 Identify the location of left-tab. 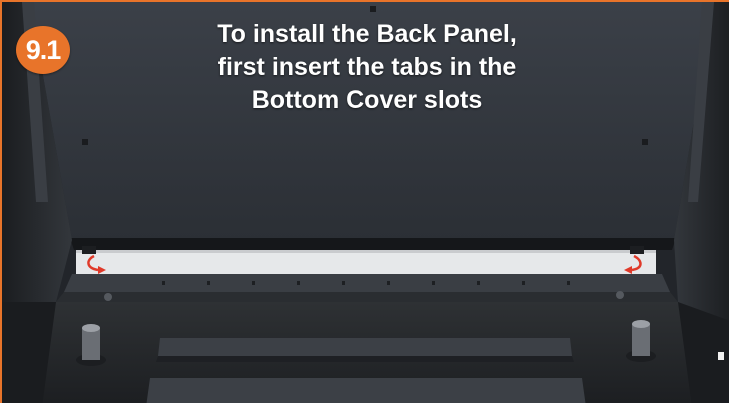
(89, 250).